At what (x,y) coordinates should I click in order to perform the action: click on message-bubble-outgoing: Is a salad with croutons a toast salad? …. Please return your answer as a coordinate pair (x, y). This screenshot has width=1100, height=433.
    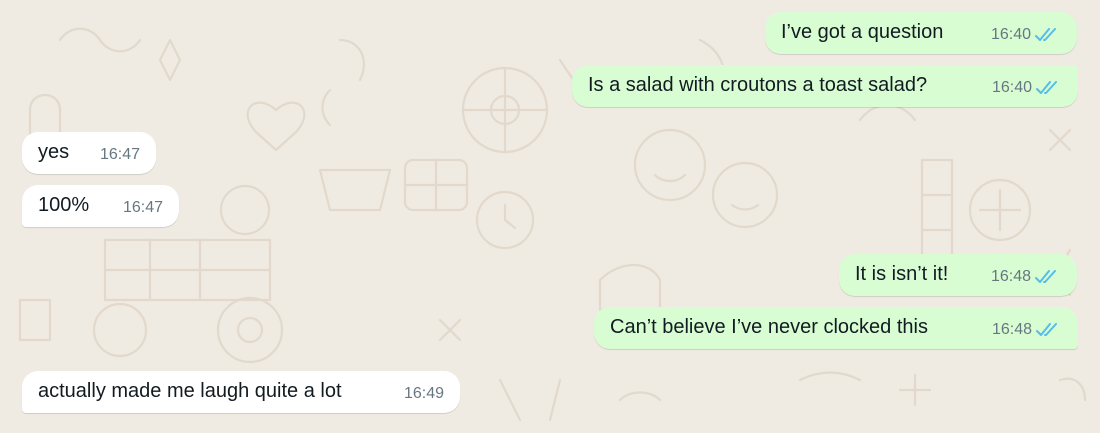
    Looking at the image, I should click on (825, 86).